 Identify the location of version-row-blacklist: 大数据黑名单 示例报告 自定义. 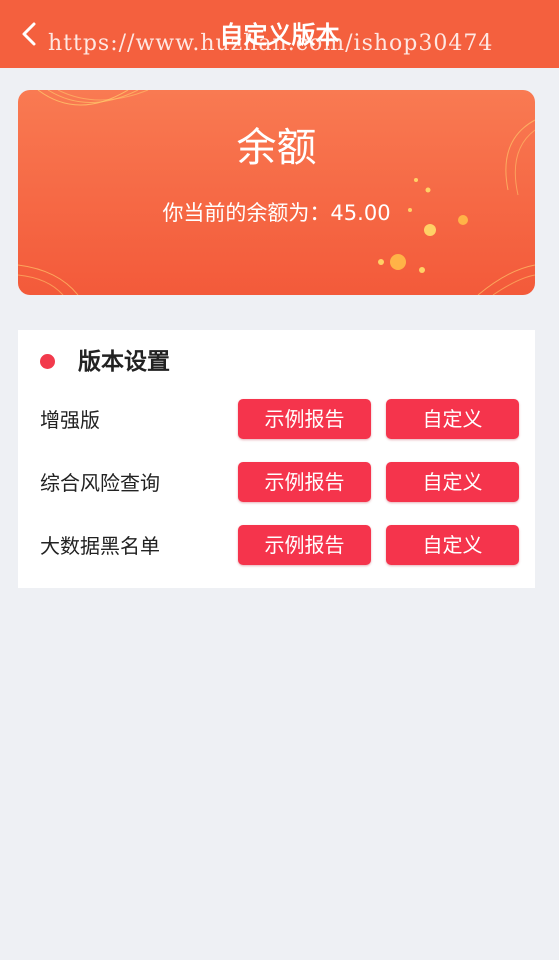
(276, 546).